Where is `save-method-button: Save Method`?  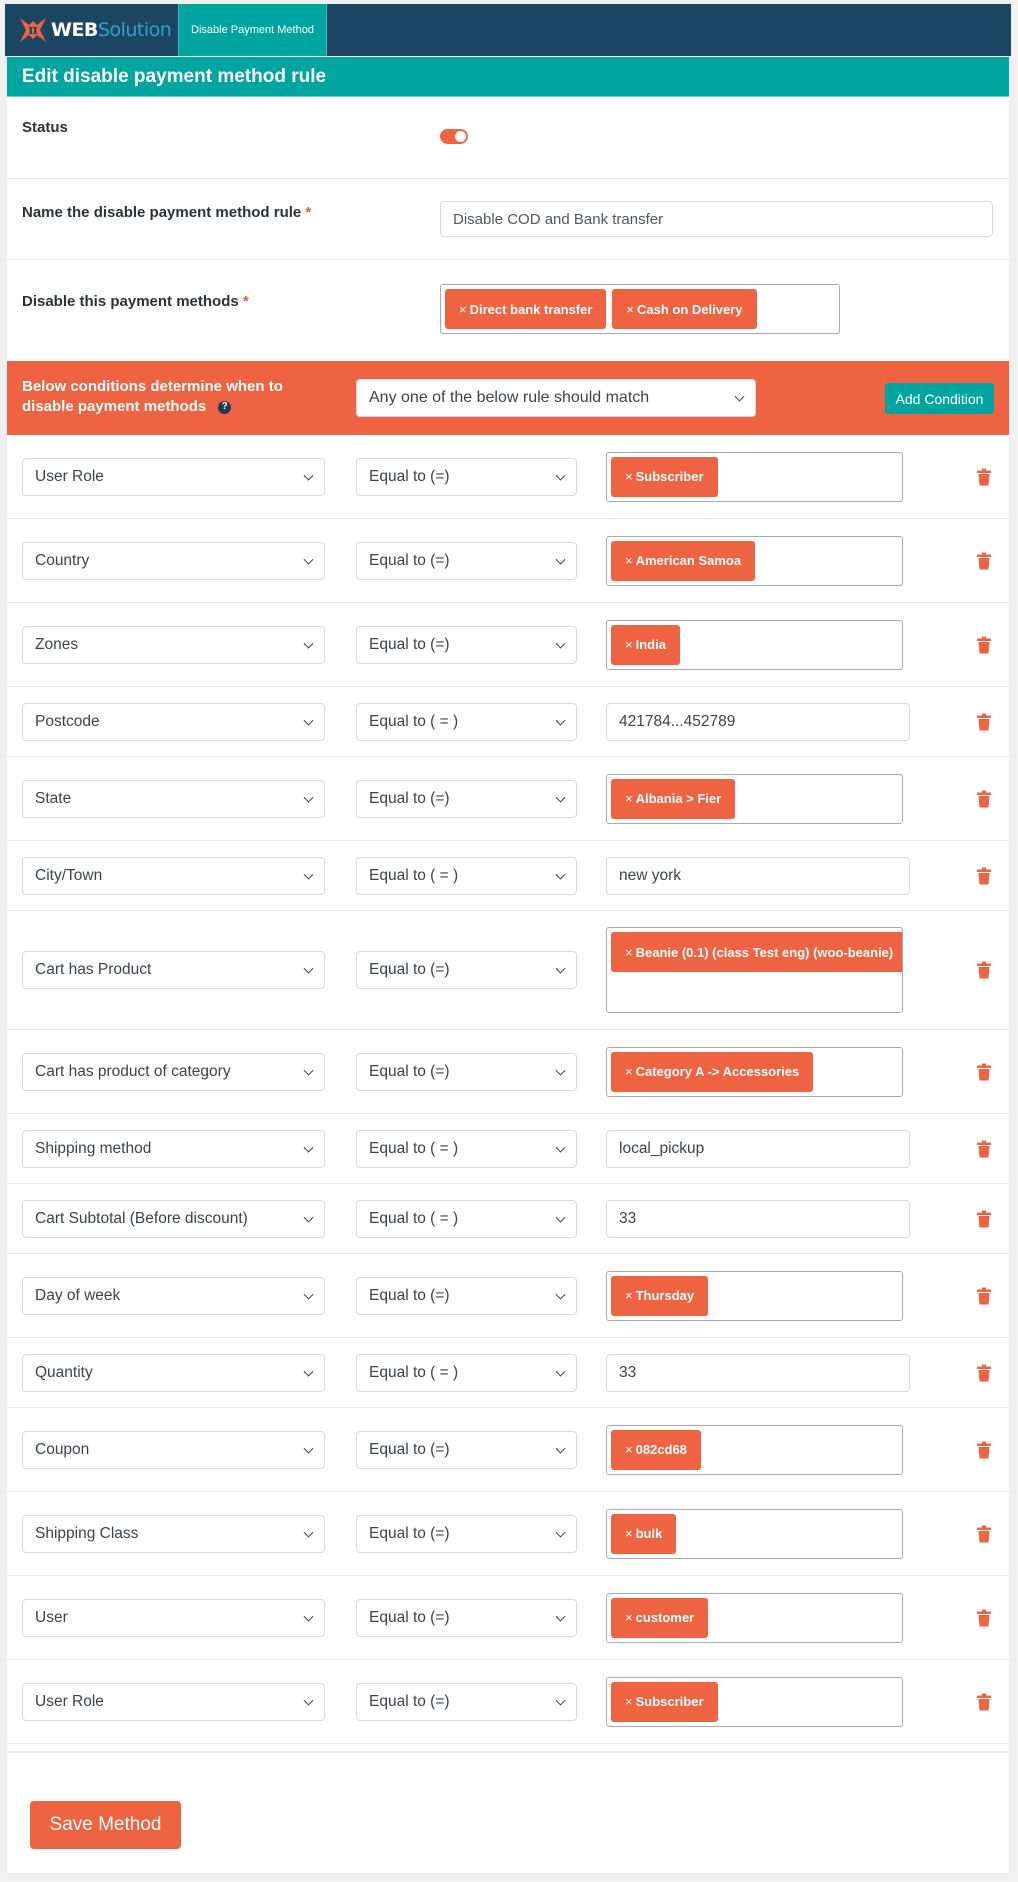 save-method-button: Save Method is located at coordinates (105, 1825).